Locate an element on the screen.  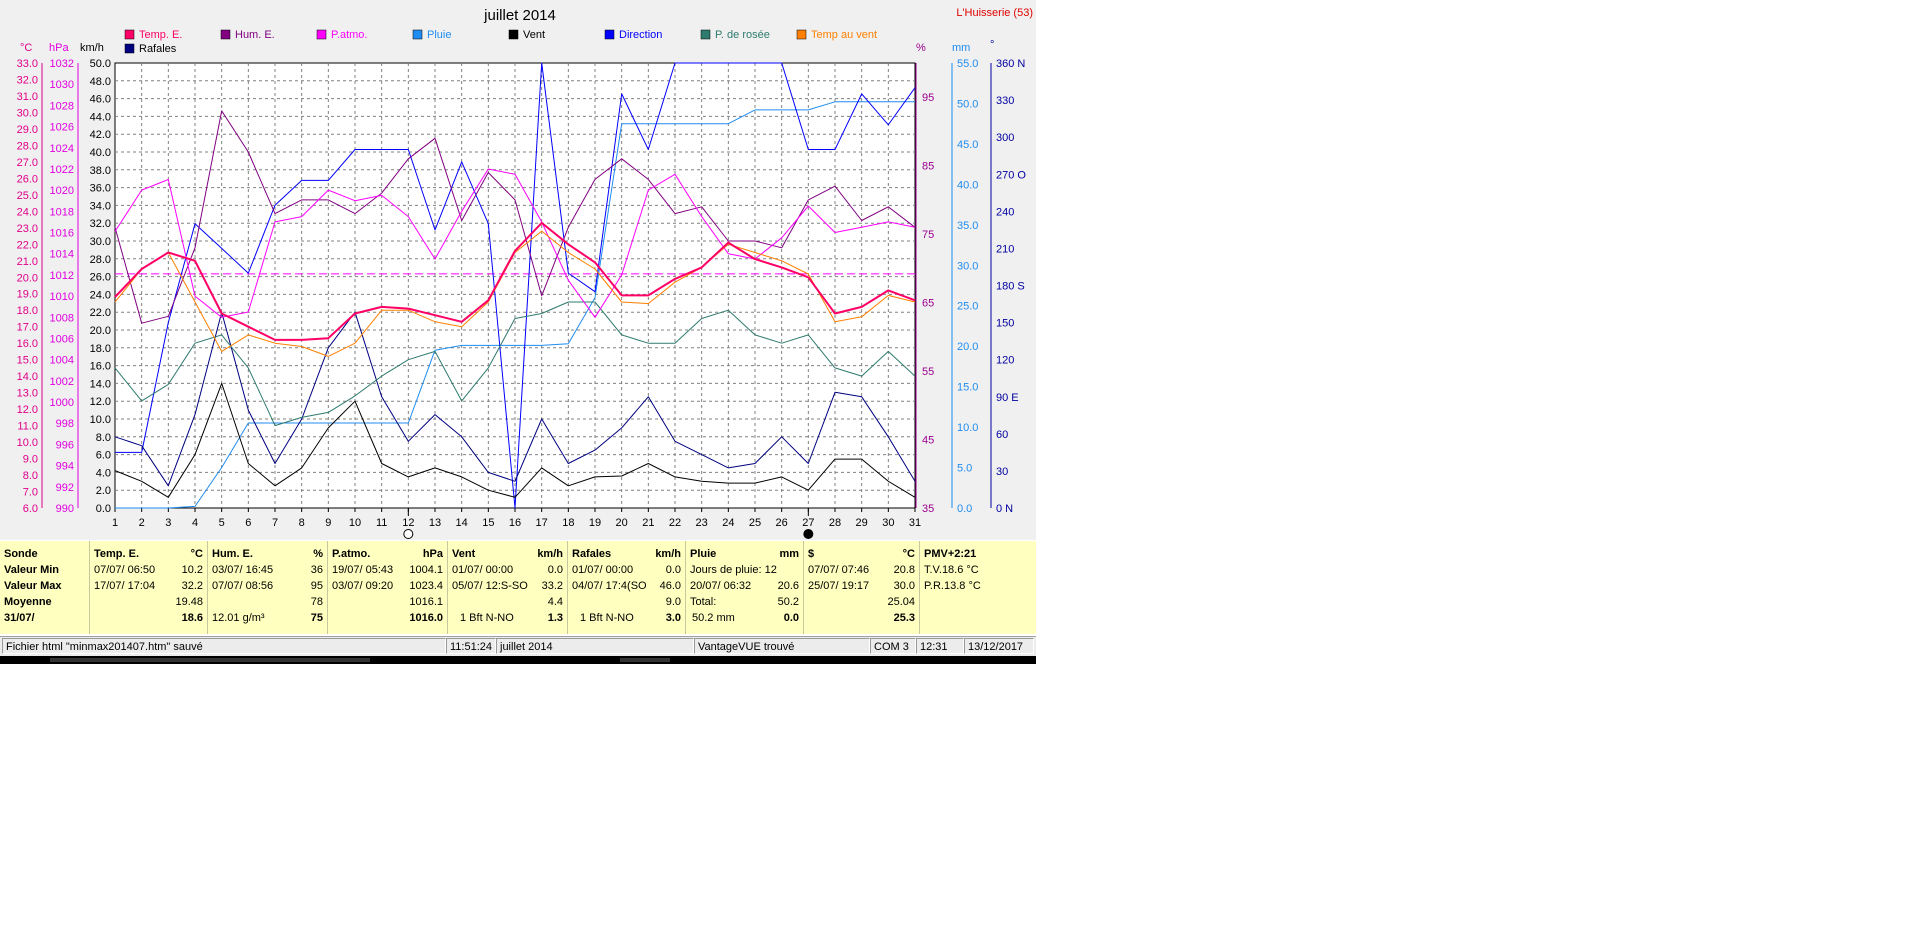
kmh-axis-tick: 44.0 is located at coordinates (100, 117).